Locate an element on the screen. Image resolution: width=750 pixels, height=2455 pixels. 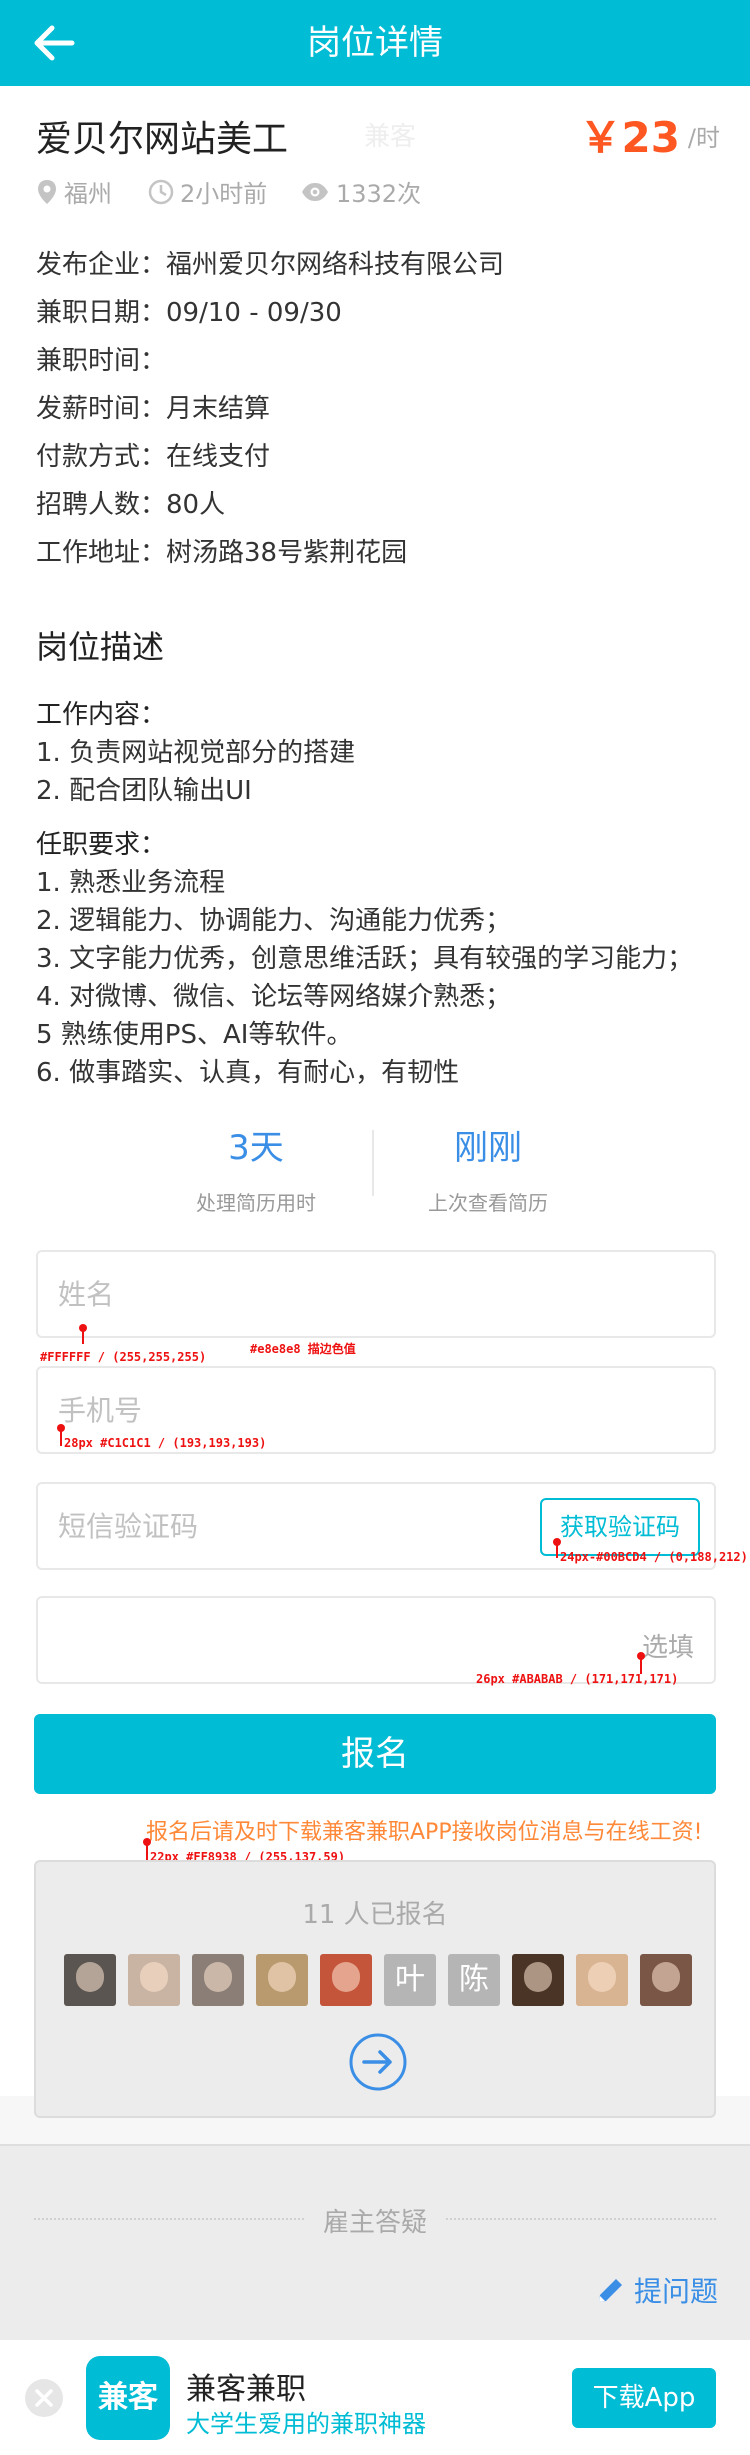
app-banner: 兼客 兼客兼职 大学生爱用的兼职神器 下载App is located at coordinates (375, 2397).